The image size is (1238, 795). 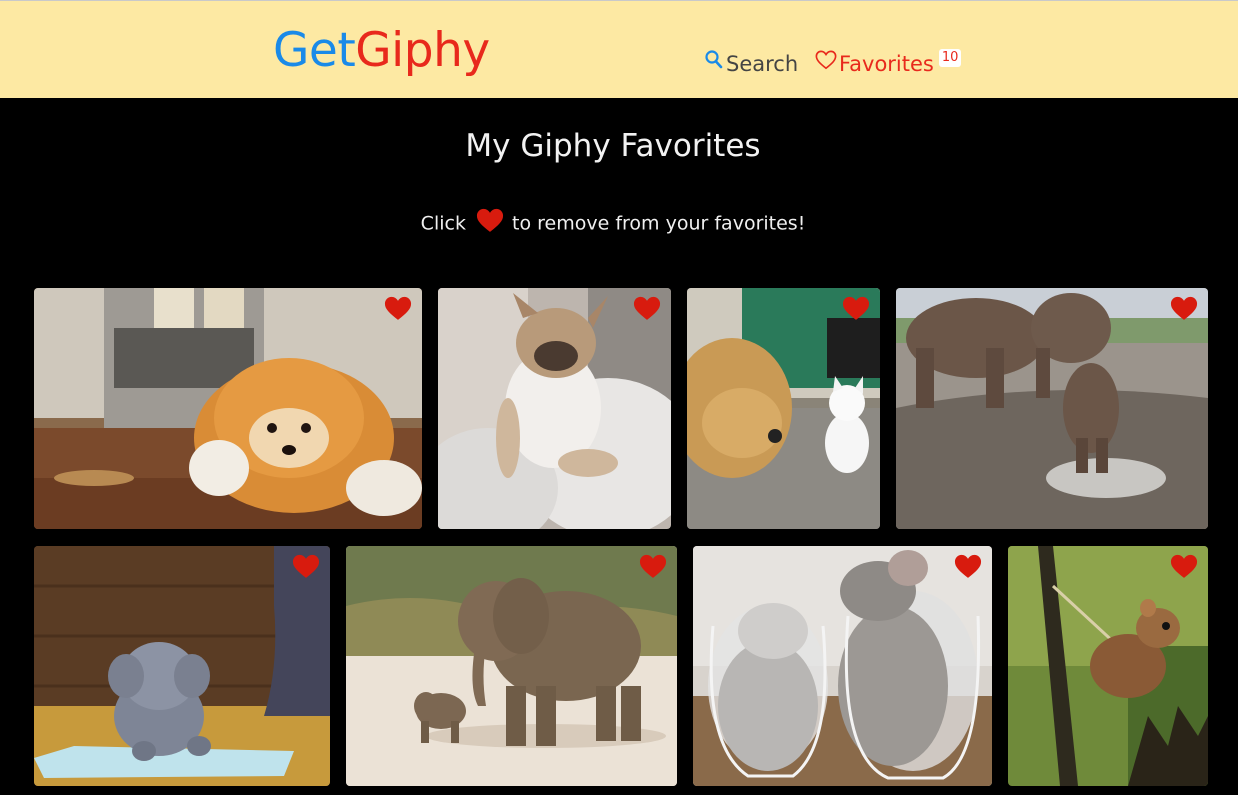 I want to click on app-logo: GetGiphy, so click(x=381, y=51).